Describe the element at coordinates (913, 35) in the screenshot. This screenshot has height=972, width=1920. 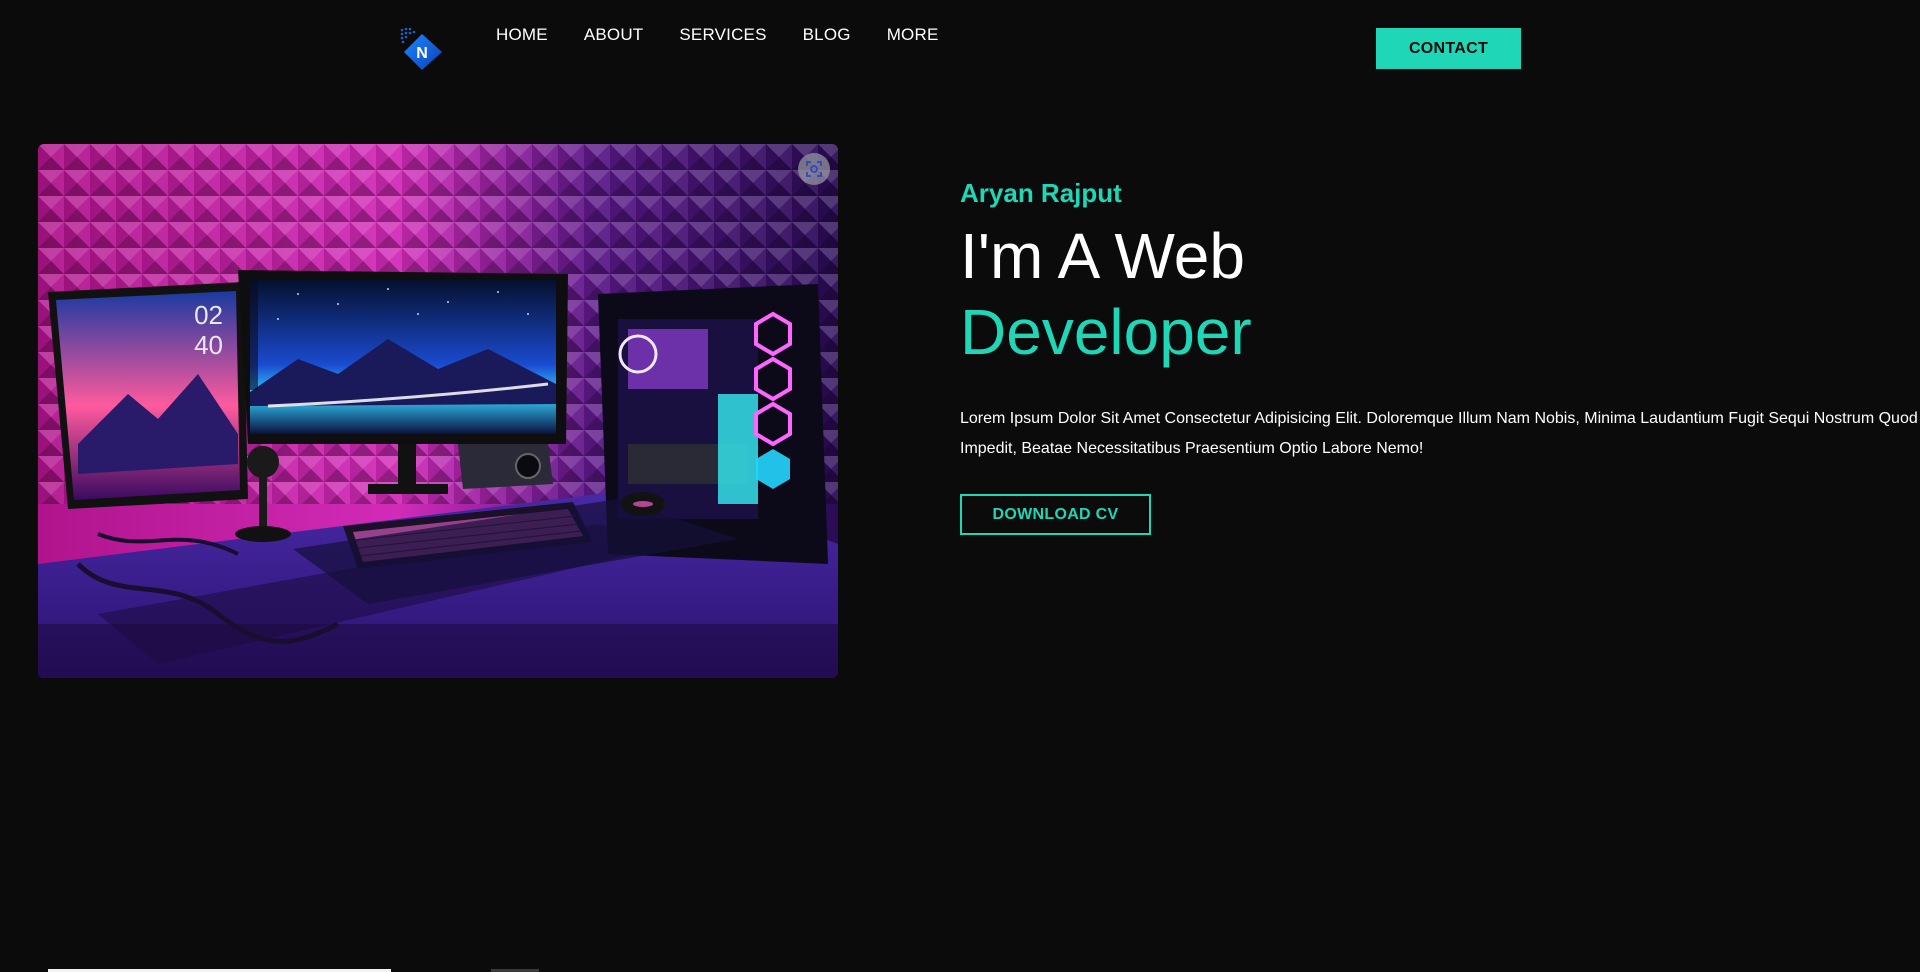
I see `nav-more: MORE` at that location.